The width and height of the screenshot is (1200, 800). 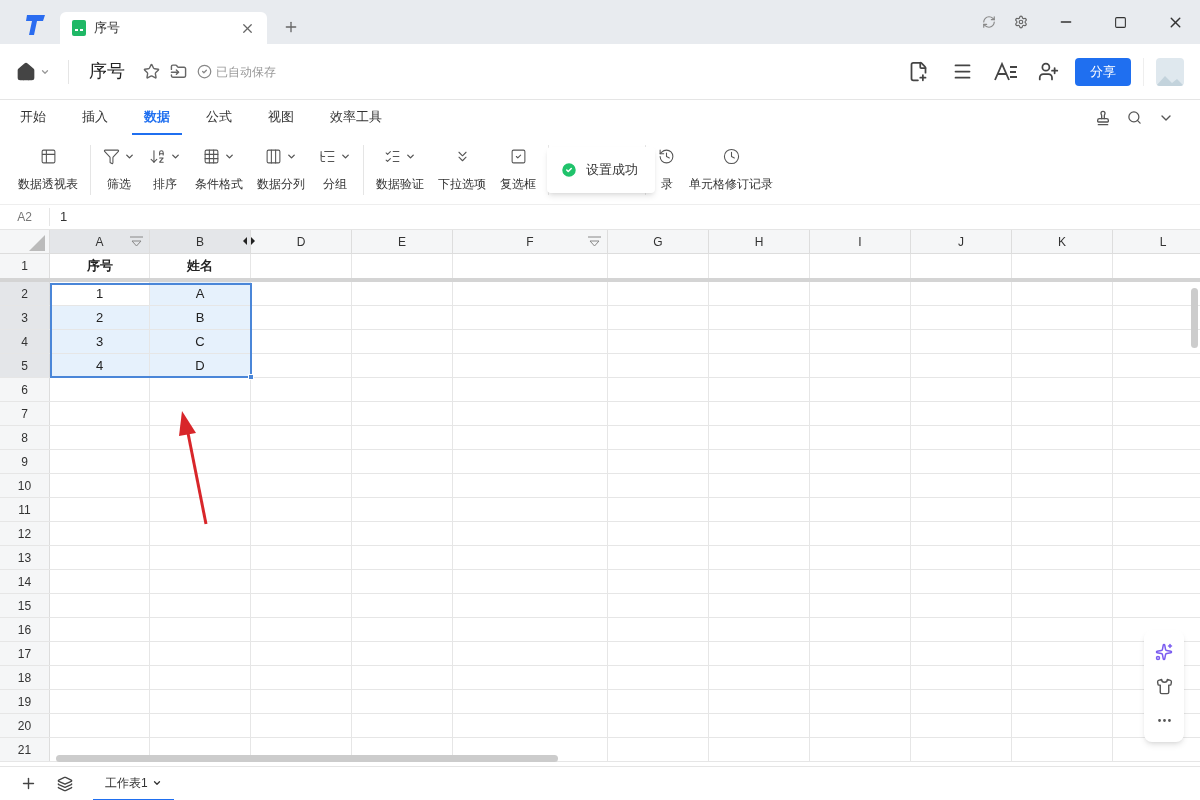 What do you see at coordinates (200, 241) in the screenshot?
I see `column-header: B` at bounding box center [200, 241].